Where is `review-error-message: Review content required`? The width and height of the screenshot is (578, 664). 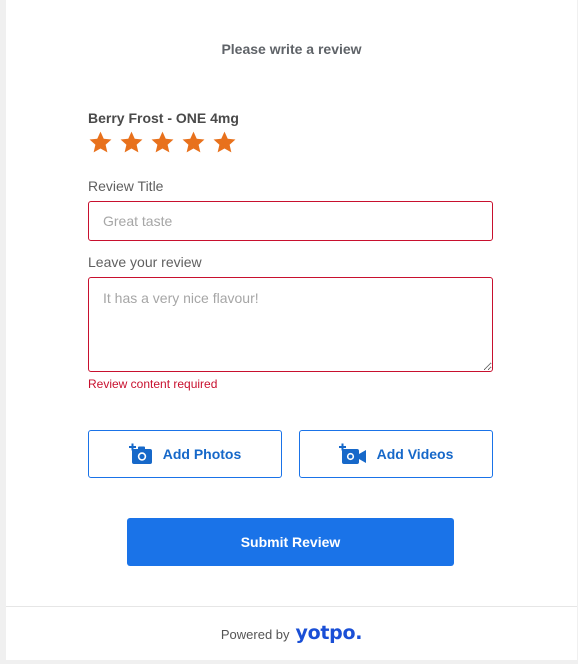
review-error-message: Review content required is located at coordinates (153, 384).